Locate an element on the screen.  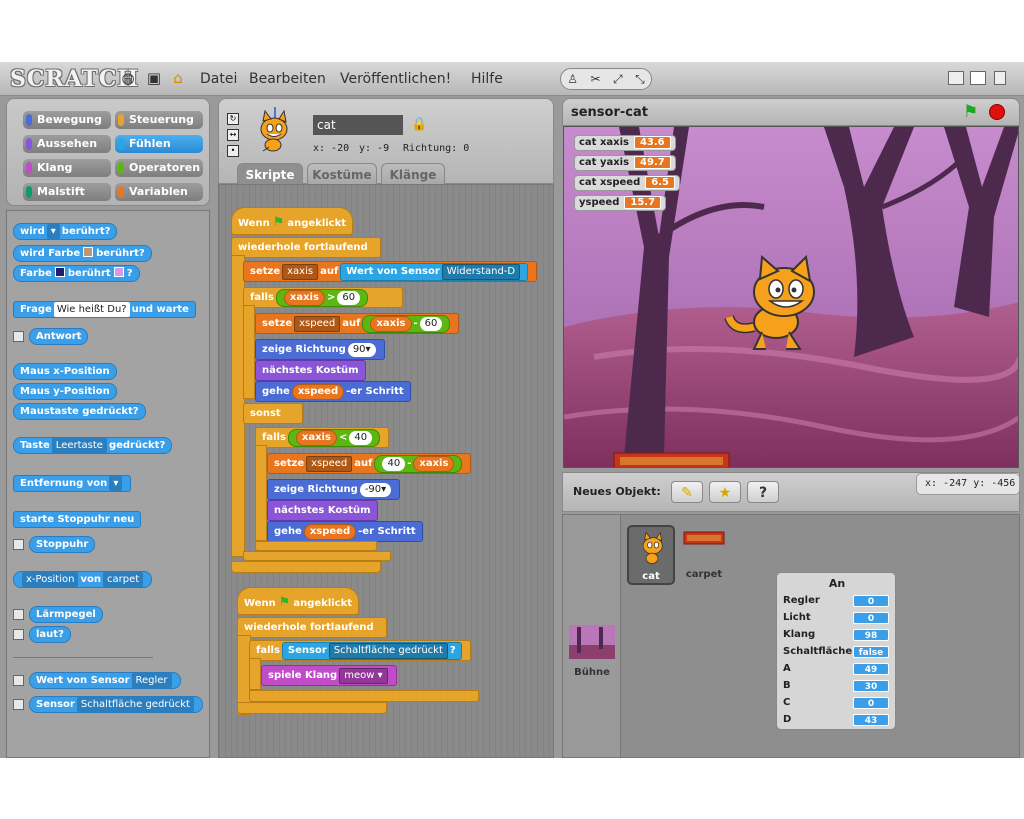
block-set-variable: setze xspeed auf xaxis -60 is located at coordinates (357, 323).